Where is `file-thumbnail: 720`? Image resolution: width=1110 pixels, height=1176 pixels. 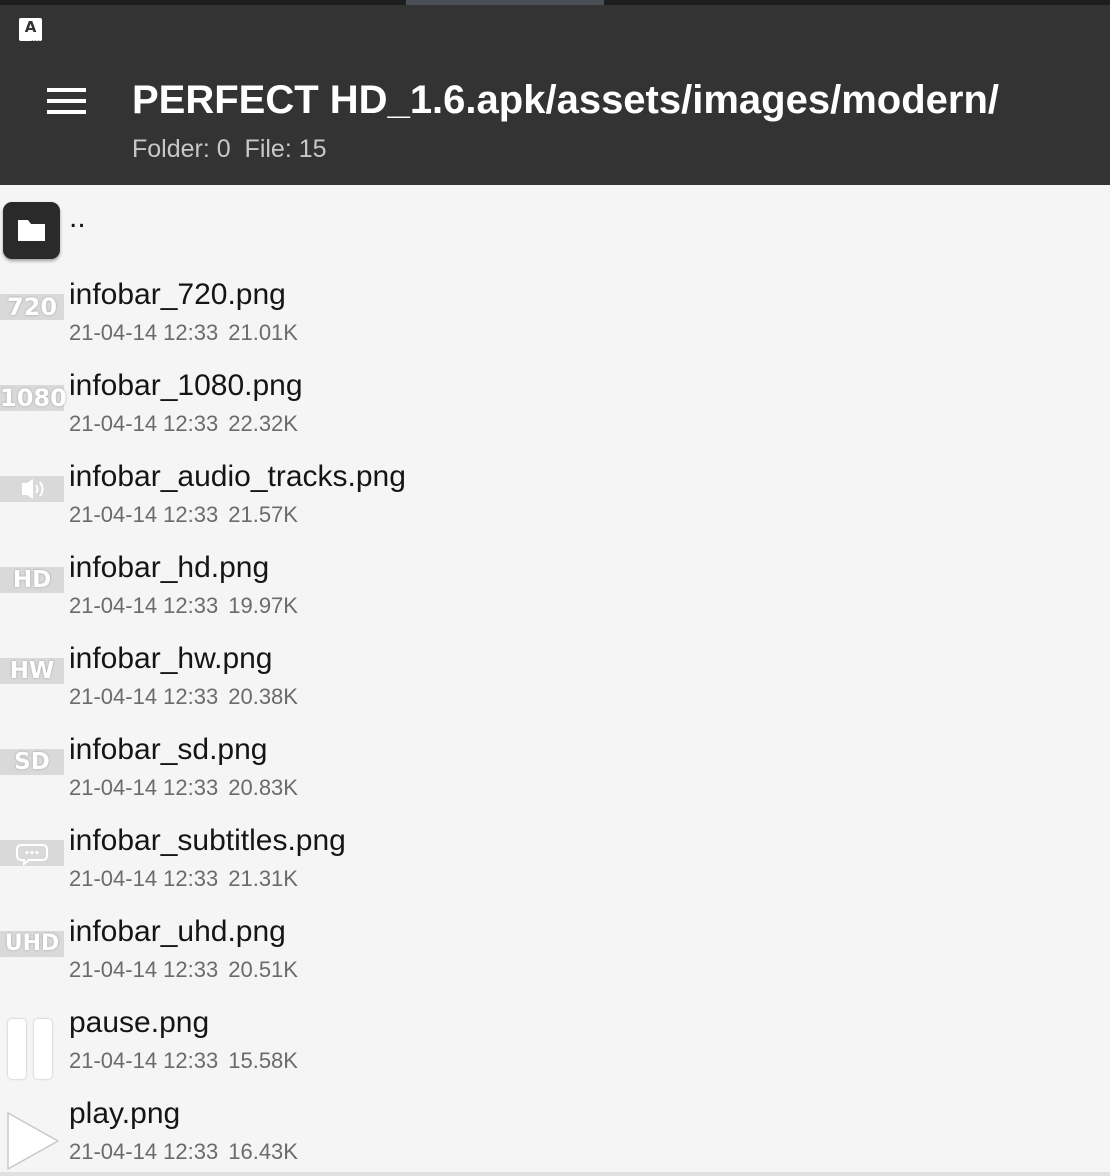
file-thumbnail: 720 is located at coordinates (32, 307).